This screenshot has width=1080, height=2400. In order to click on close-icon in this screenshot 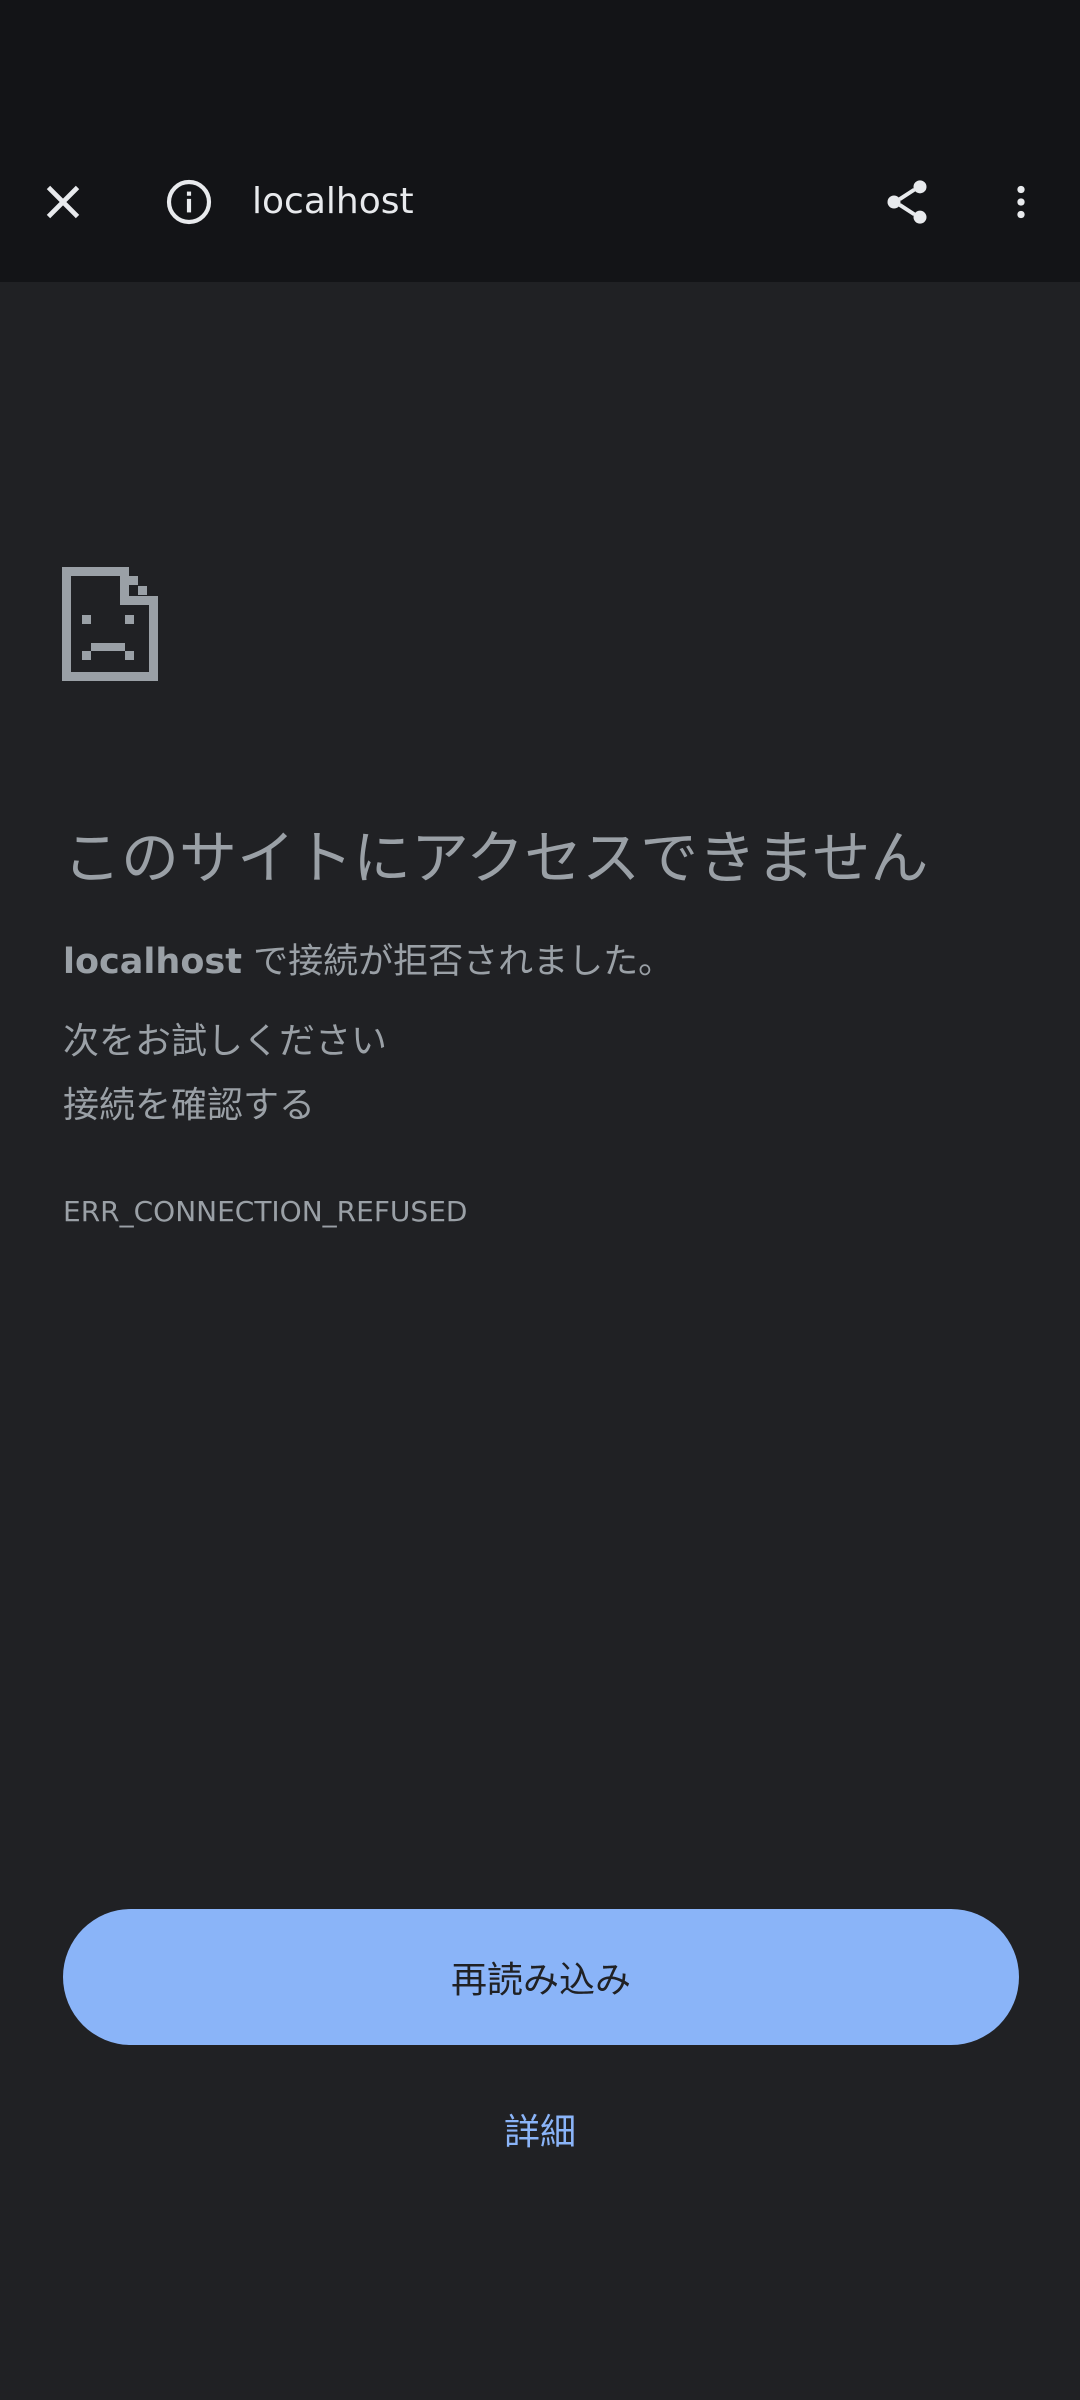, I will do `click(63, 202)`.